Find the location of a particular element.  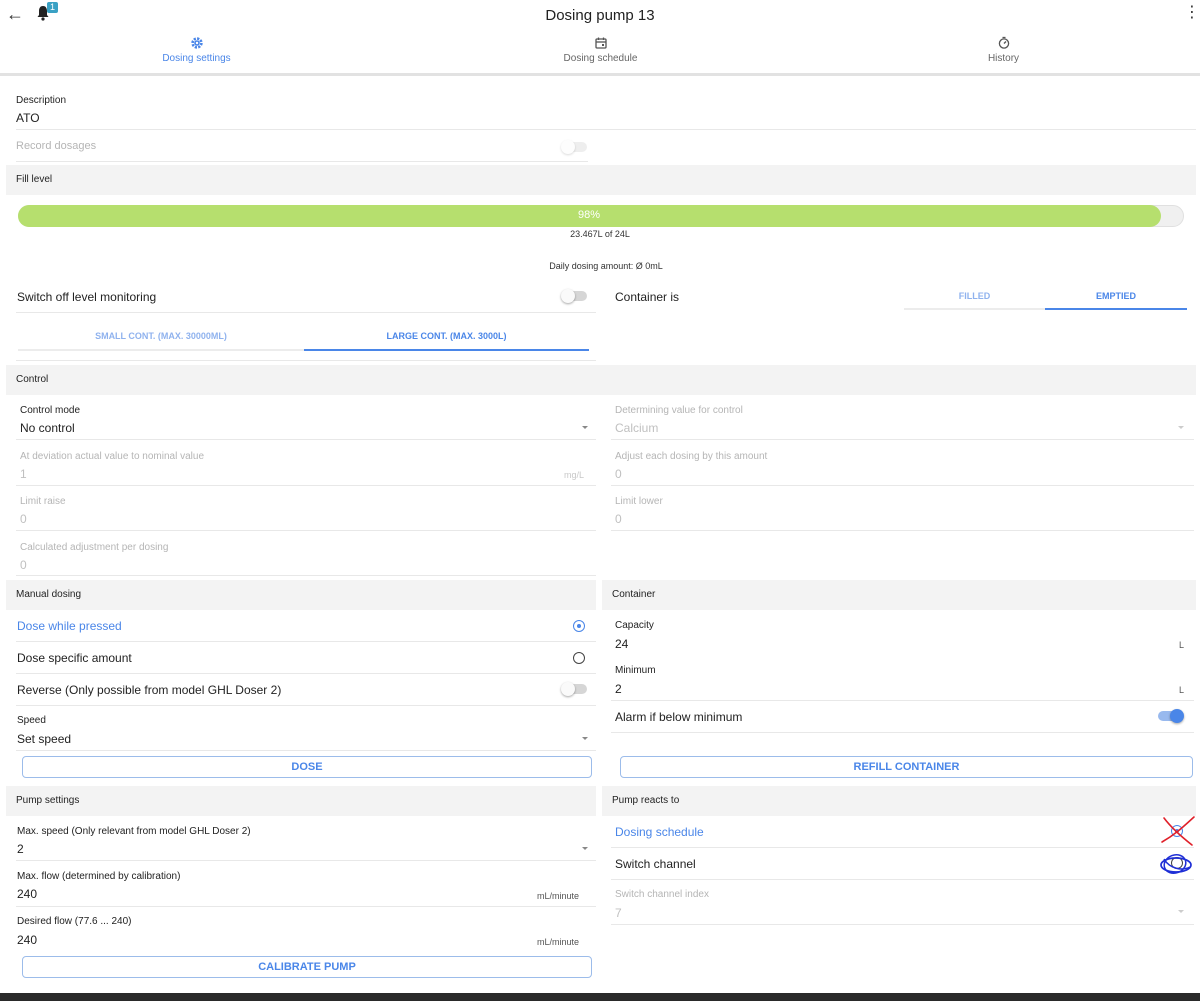

minimum-input: 2 is located at coordinates (618, 689).